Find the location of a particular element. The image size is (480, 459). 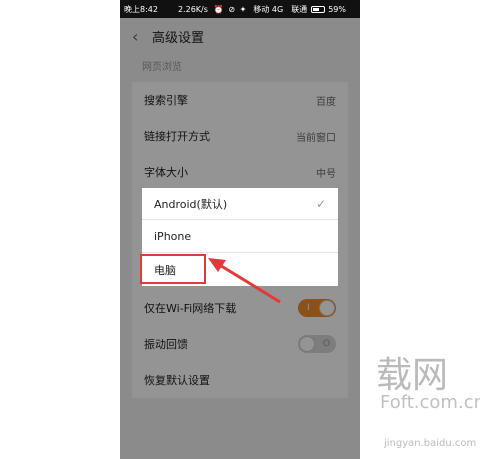

status-bar: 晚上8:42 2.26K/s ⏰ ⊘ ✦ 移动 4G 联通 59% is located at coordinates (240, 9).